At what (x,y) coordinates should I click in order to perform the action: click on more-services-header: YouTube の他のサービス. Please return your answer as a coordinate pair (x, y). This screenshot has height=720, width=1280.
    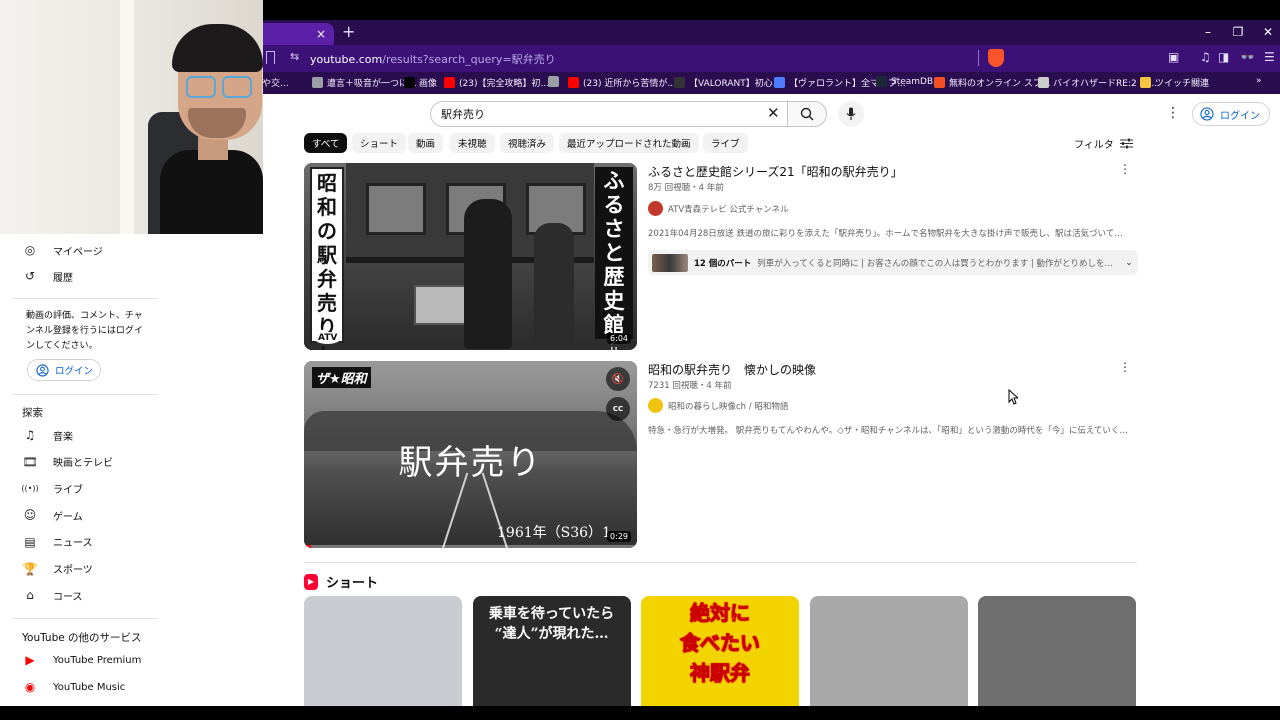
    Looking at the image, I should click on (82, 638).